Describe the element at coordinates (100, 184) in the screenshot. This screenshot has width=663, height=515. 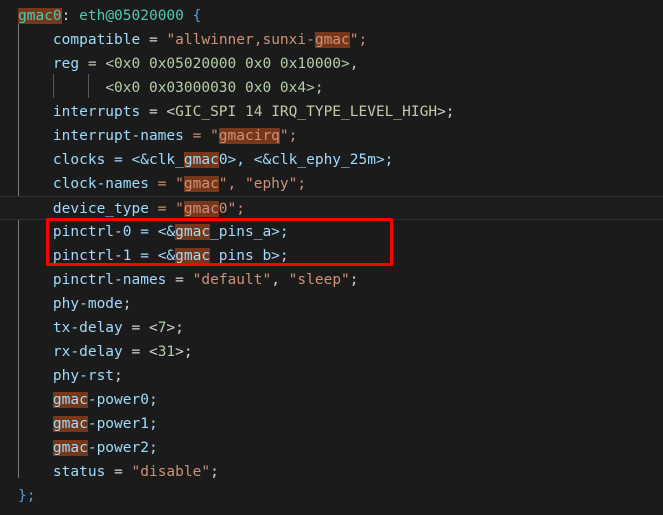
I see `prop-clock-names: clock-names` at that location.